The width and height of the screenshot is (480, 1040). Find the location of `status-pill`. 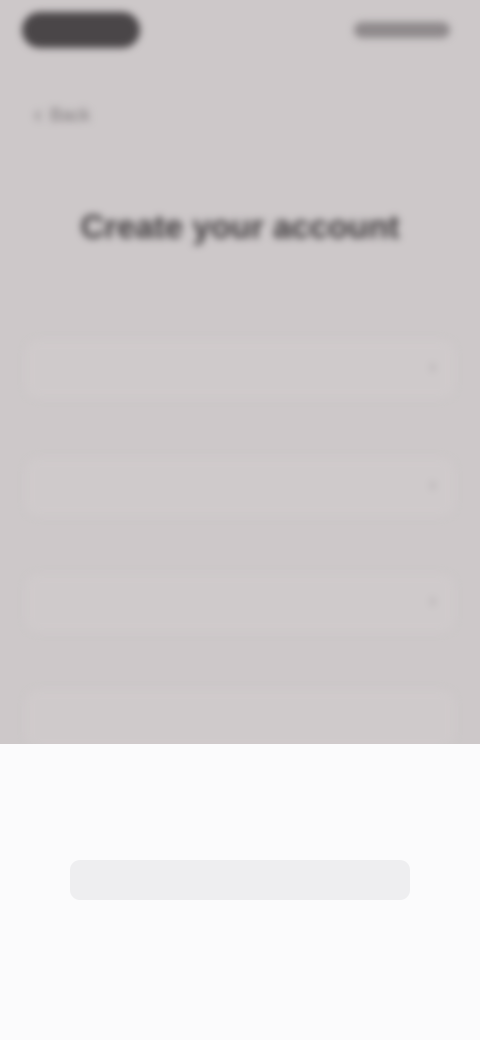

status-pill is located at coordinates (81, 30).